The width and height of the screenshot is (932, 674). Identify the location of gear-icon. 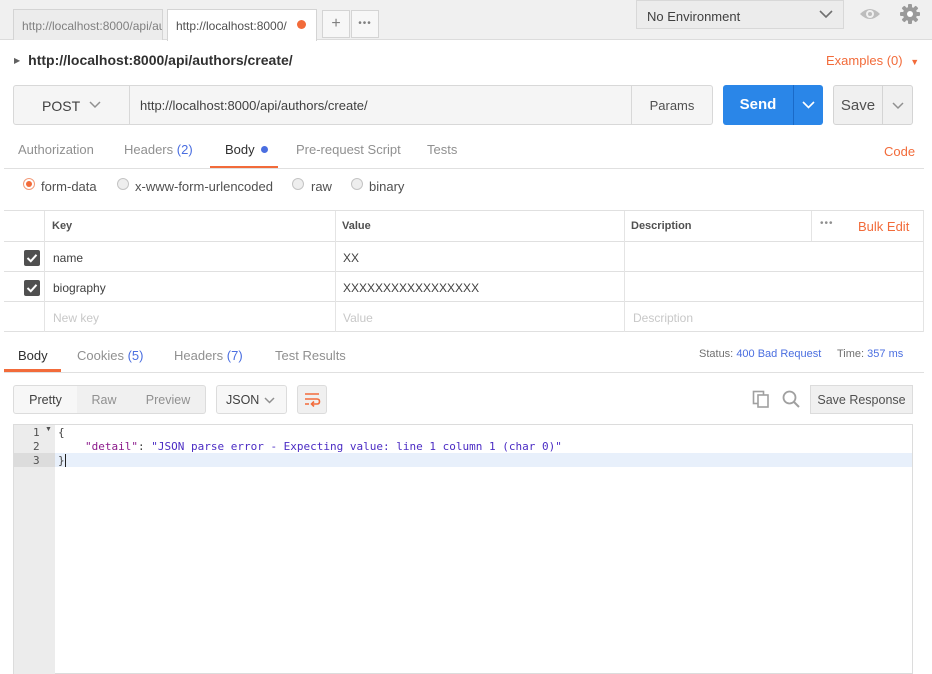
(910, 14).